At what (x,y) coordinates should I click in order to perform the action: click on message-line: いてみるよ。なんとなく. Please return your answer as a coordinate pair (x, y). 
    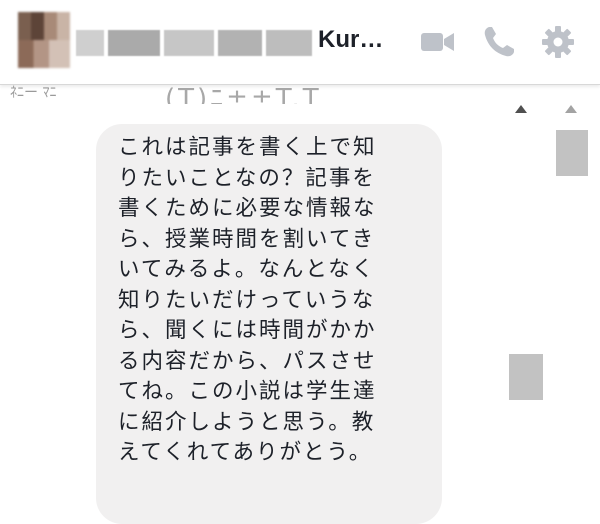
    Looking at the image, I should click on (247, 269).